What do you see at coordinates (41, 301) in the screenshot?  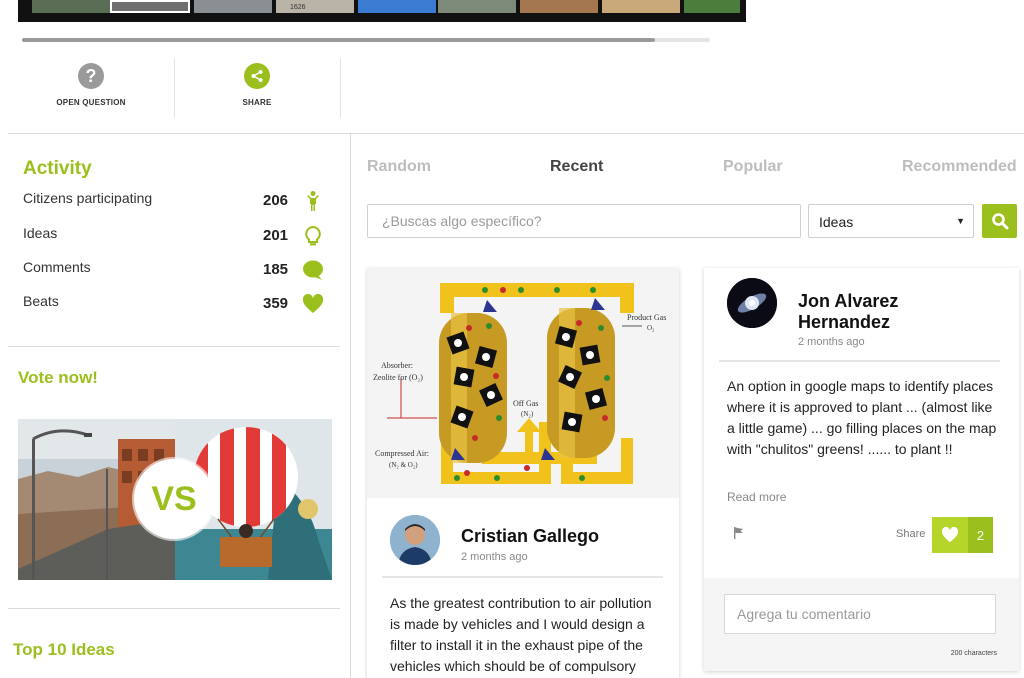 I see `activity-label: Beats` at bounding box center [41, 301].